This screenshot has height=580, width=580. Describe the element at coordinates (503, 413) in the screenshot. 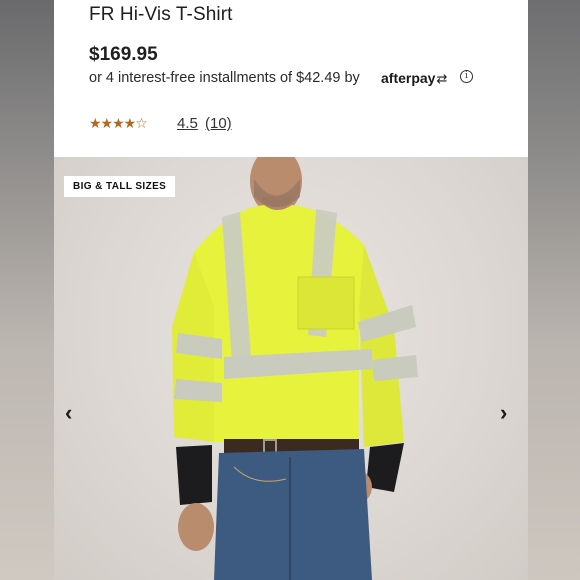

I see `chevron-right-icon: ›` at that location.